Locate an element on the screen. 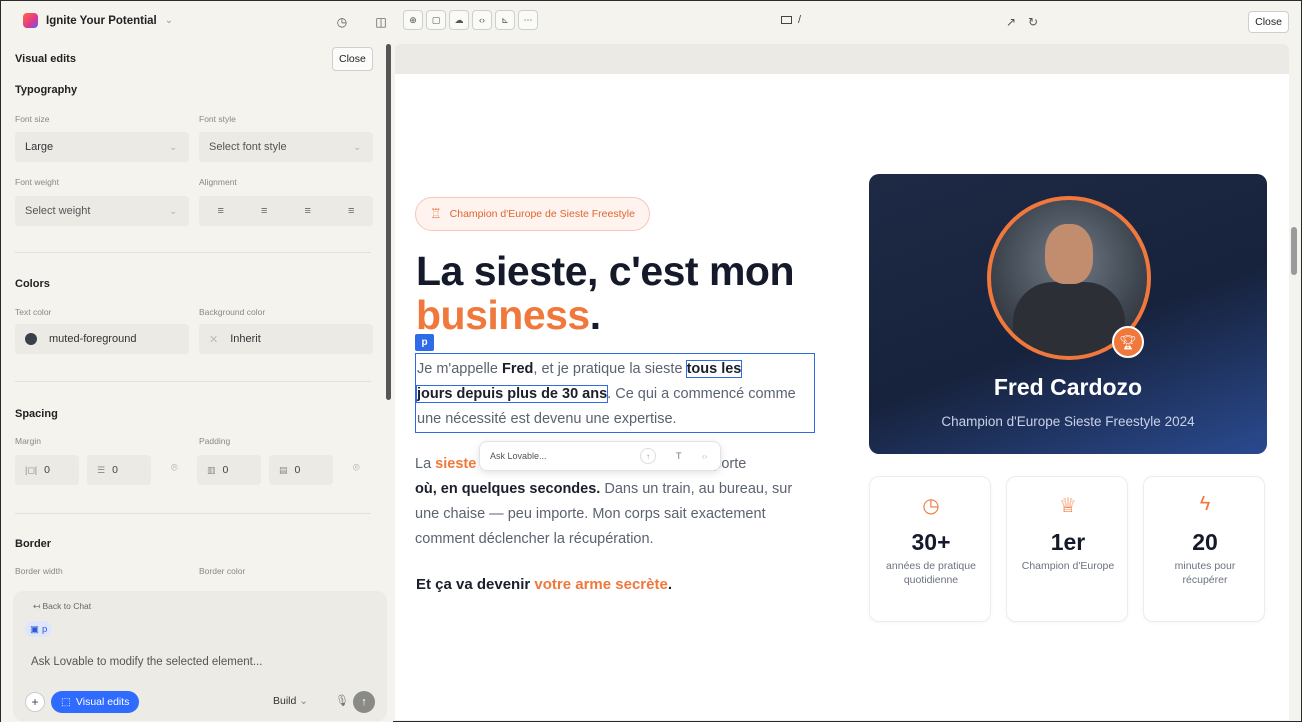 This screenshot has width=1302, height=722. ask-lovable-popup: Ask Lovable... ↑ T ‹› is located at coordinates (600, 456).